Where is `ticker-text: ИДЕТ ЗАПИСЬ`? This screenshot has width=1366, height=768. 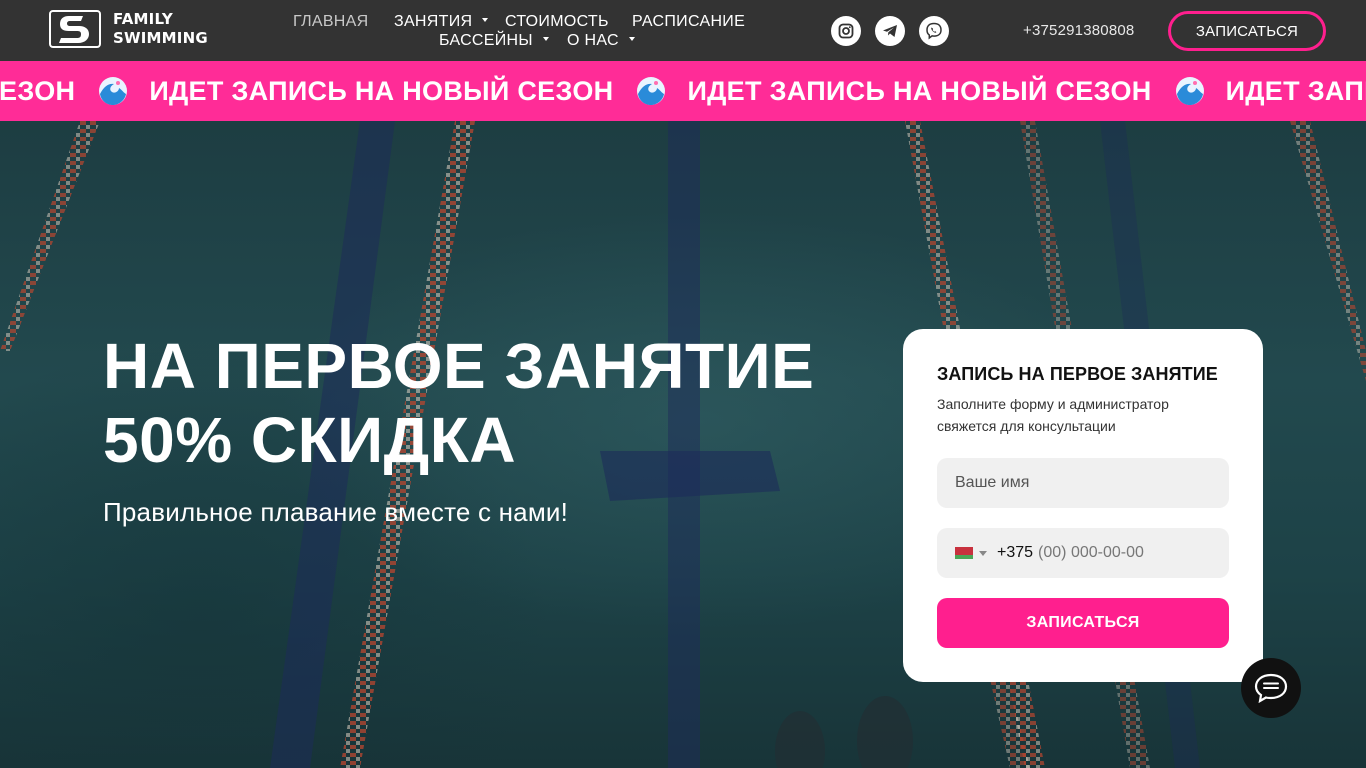
ticker-text: ИДЕТ ЗАПИСЬ is located at coordinates (1295, 90).